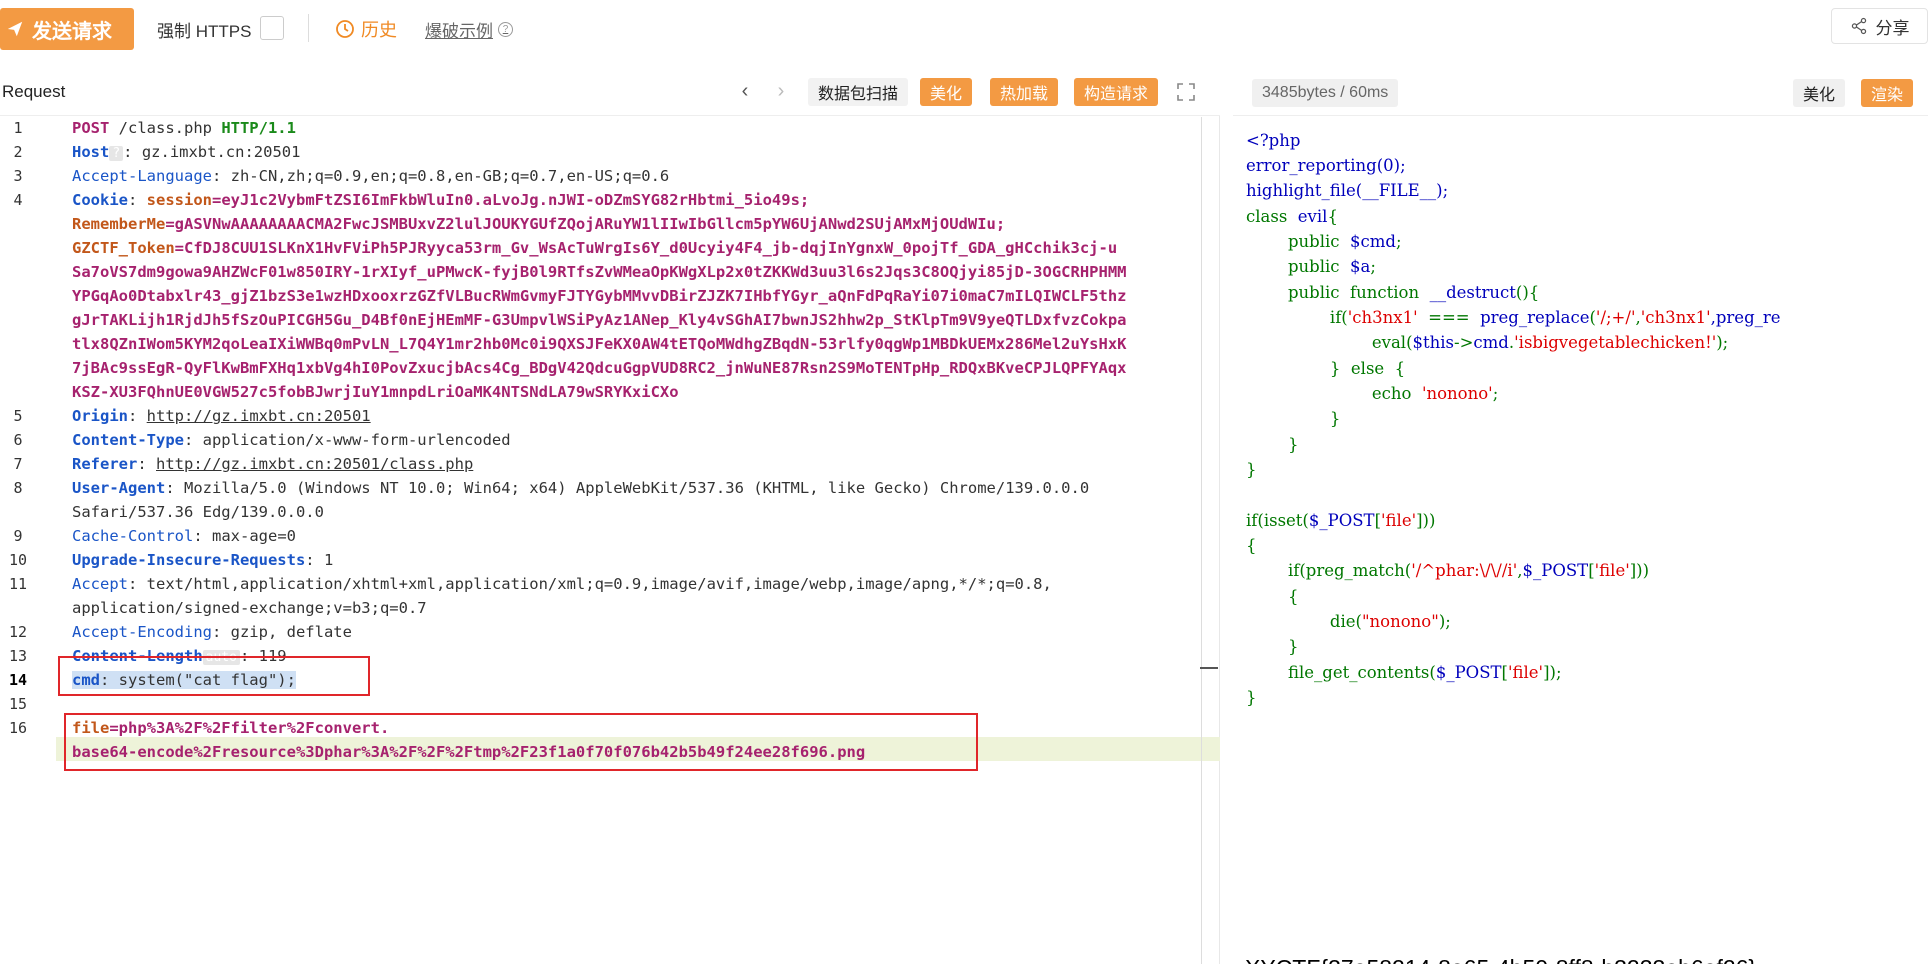 The width and height of the screenshot is (1928, 964). What do you see at coordinates (1467, 292) in the screenshot?
I see `code-token: __destruct` at bounding box center [1467, 292].